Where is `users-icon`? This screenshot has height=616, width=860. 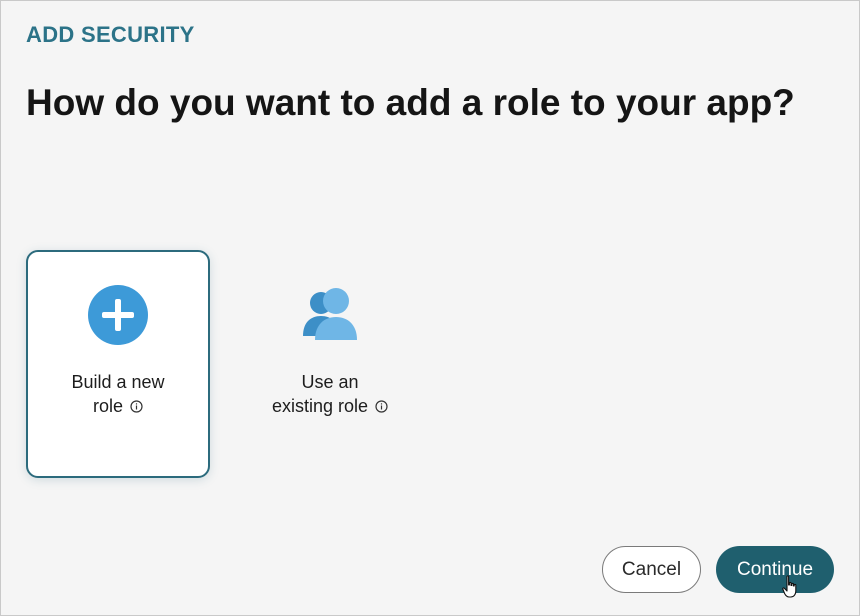 users-icon is located at coordinates (330, 314).